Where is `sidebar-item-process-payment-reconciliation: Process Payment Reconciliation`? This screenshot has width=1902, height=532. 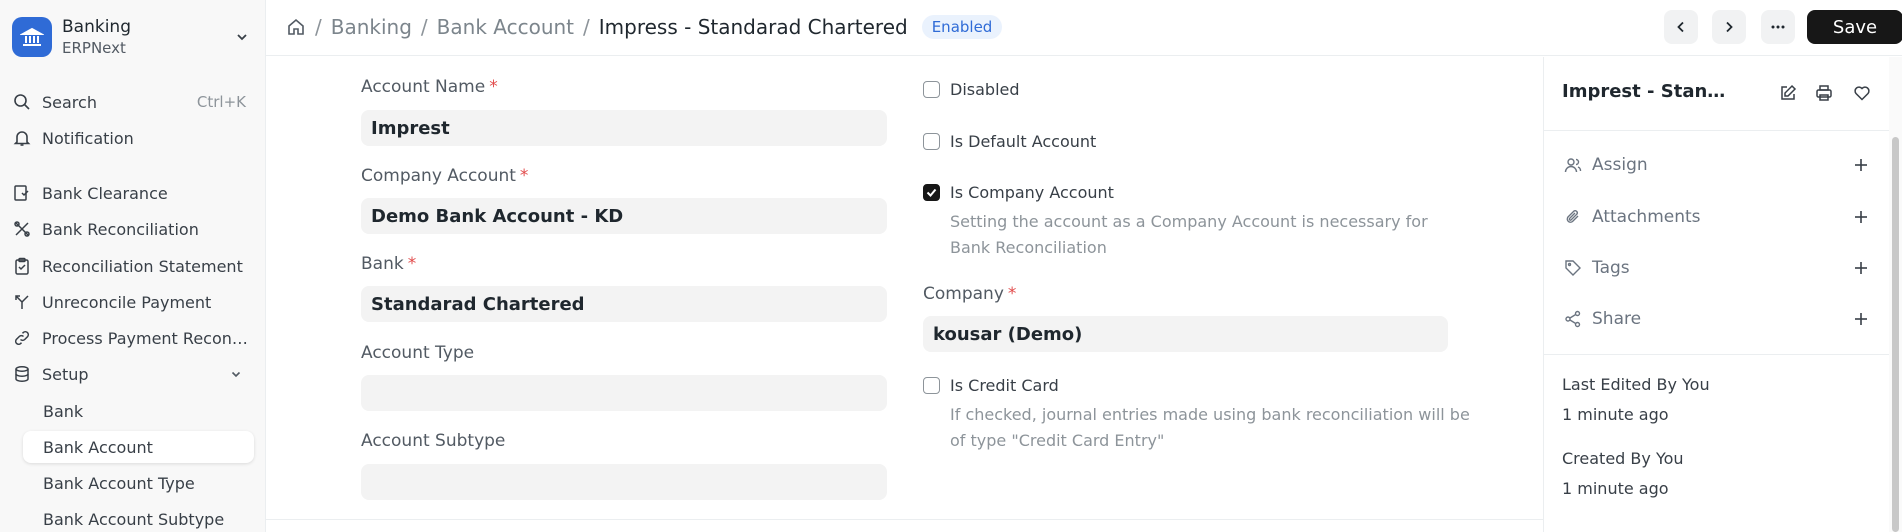
sidebar-item-process-payment-reconciliation: Process Payment Reconciliation is located at coordinates (133, 338).